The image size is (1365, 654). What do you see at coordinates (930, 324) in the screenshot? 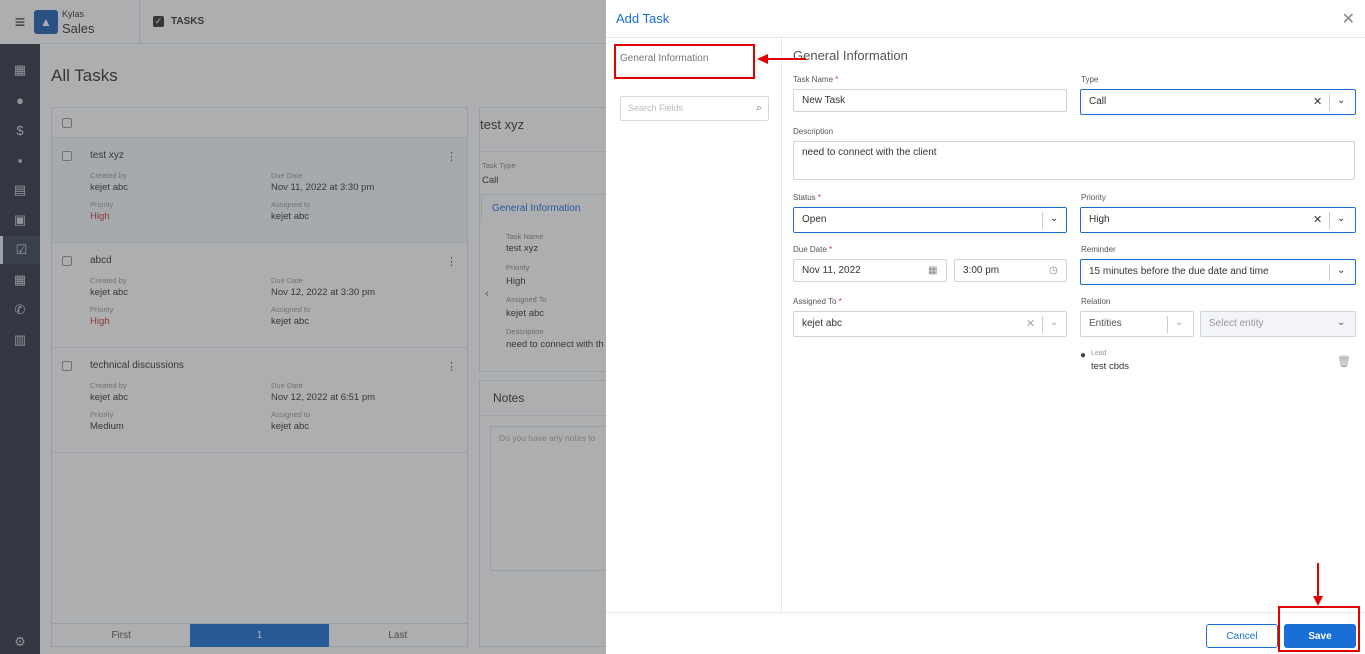
I see `assigned-to-select: kejet abc ✕ ⌄` at bounding box center [930, 324].